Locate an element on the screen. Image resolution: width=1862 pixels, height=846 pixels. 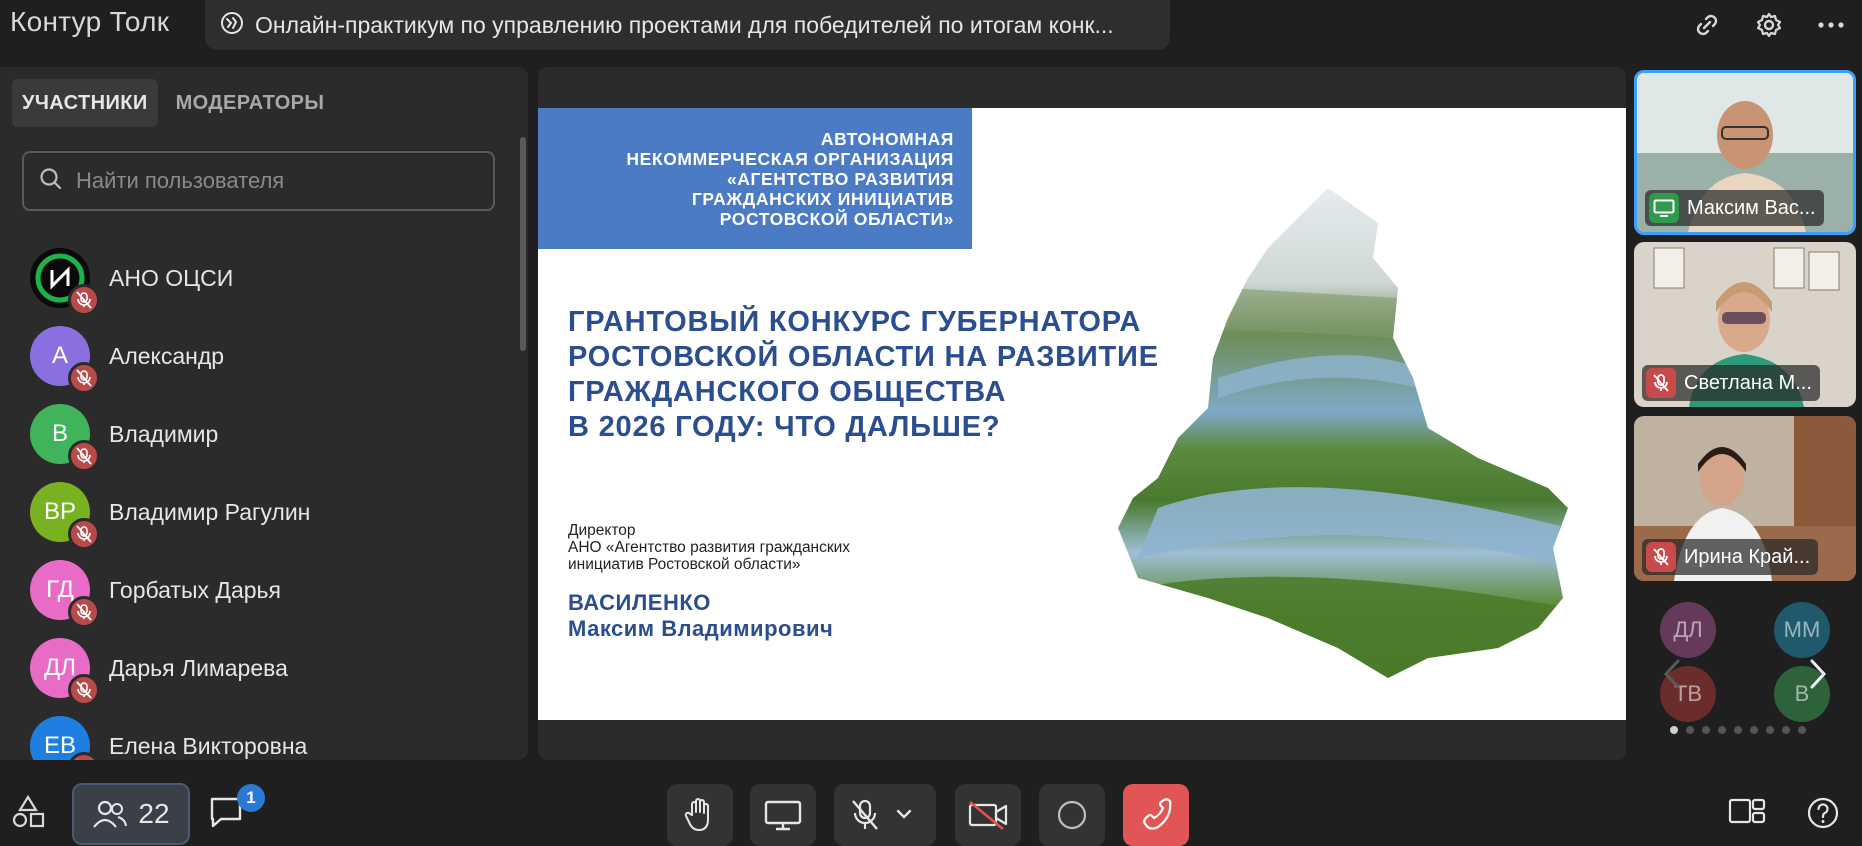
record-button is located at coordinates (1072, 815).